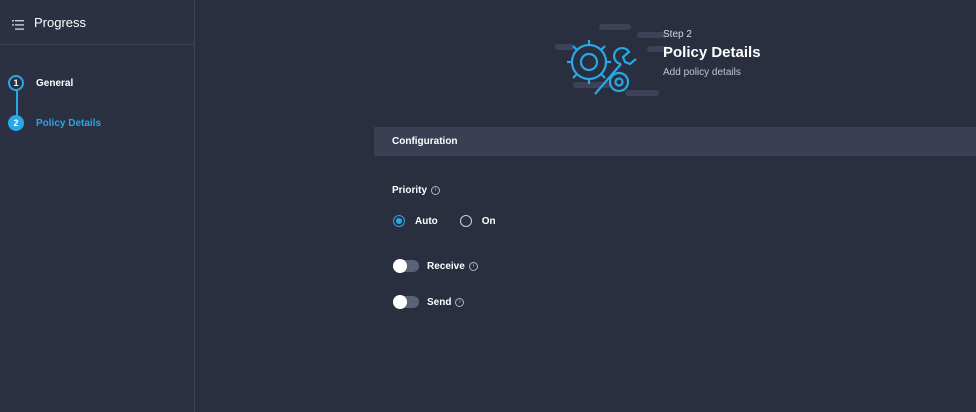 The width and height of the screenshot is (976, 412). Describe the element at coordinates (702, 72) in the screenshot. I see `page-subtitle: Add policy details` at that location.